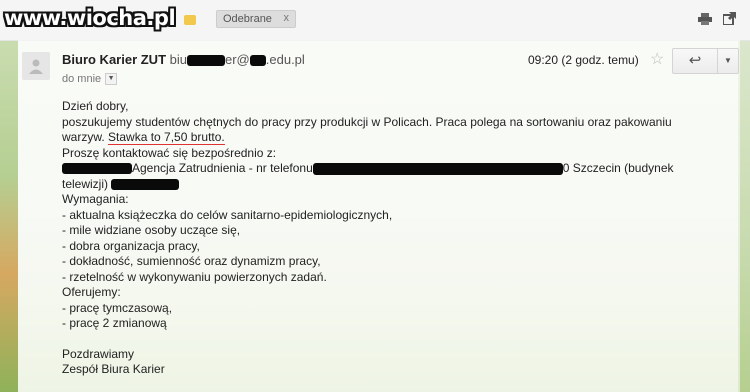 The image size is (750, 392). Describe the element at coordinates (111, 79) in the screenshot. I see `recipient-details-dropdown-icon: ▼` at that location.